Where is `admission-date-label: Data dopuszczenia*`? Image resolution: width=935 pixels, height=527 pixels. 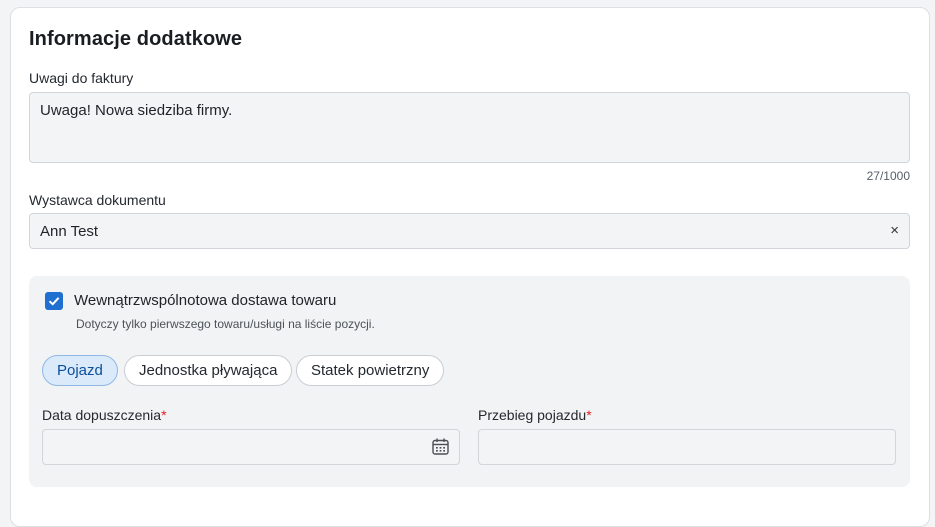 admission-date-label: Data dopuszczenia* is located at coordinates (104, 415).